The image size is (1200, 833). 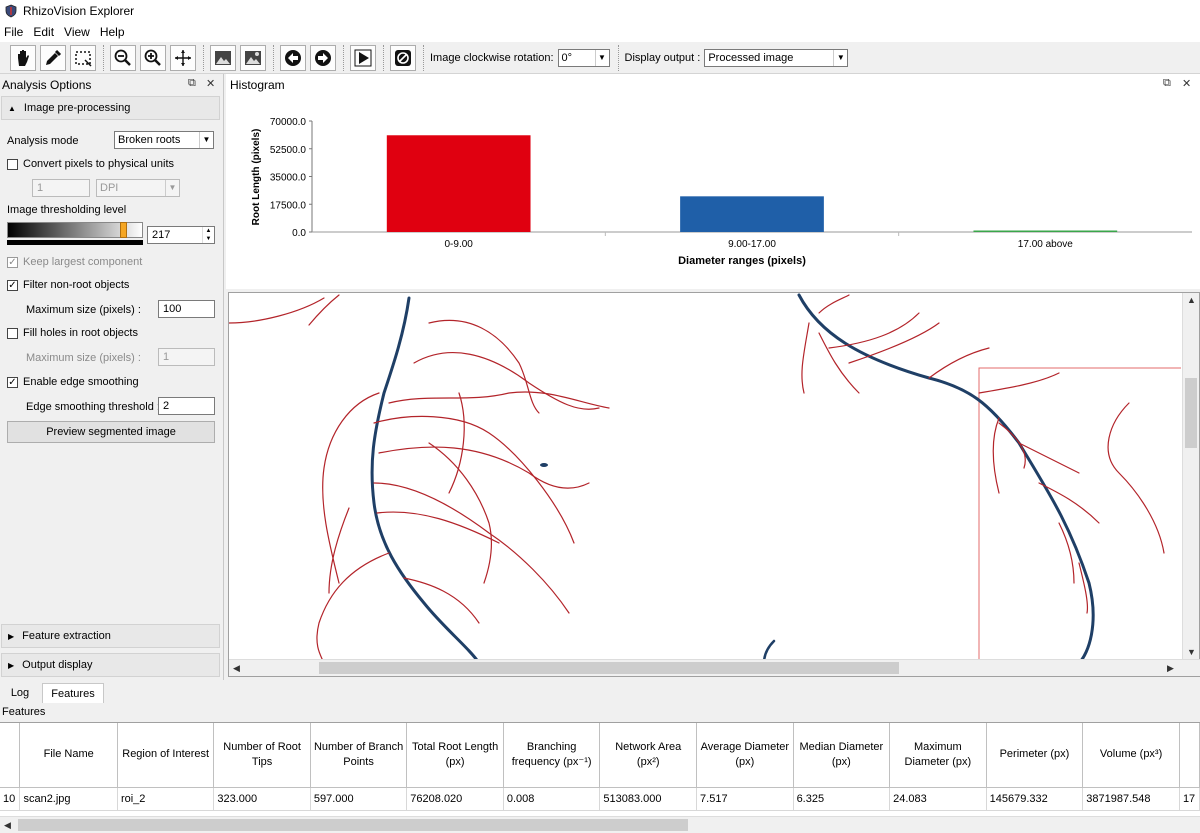 I want to click on chart-x-tick-label: 0-9.00, so click(x=458, y=244).